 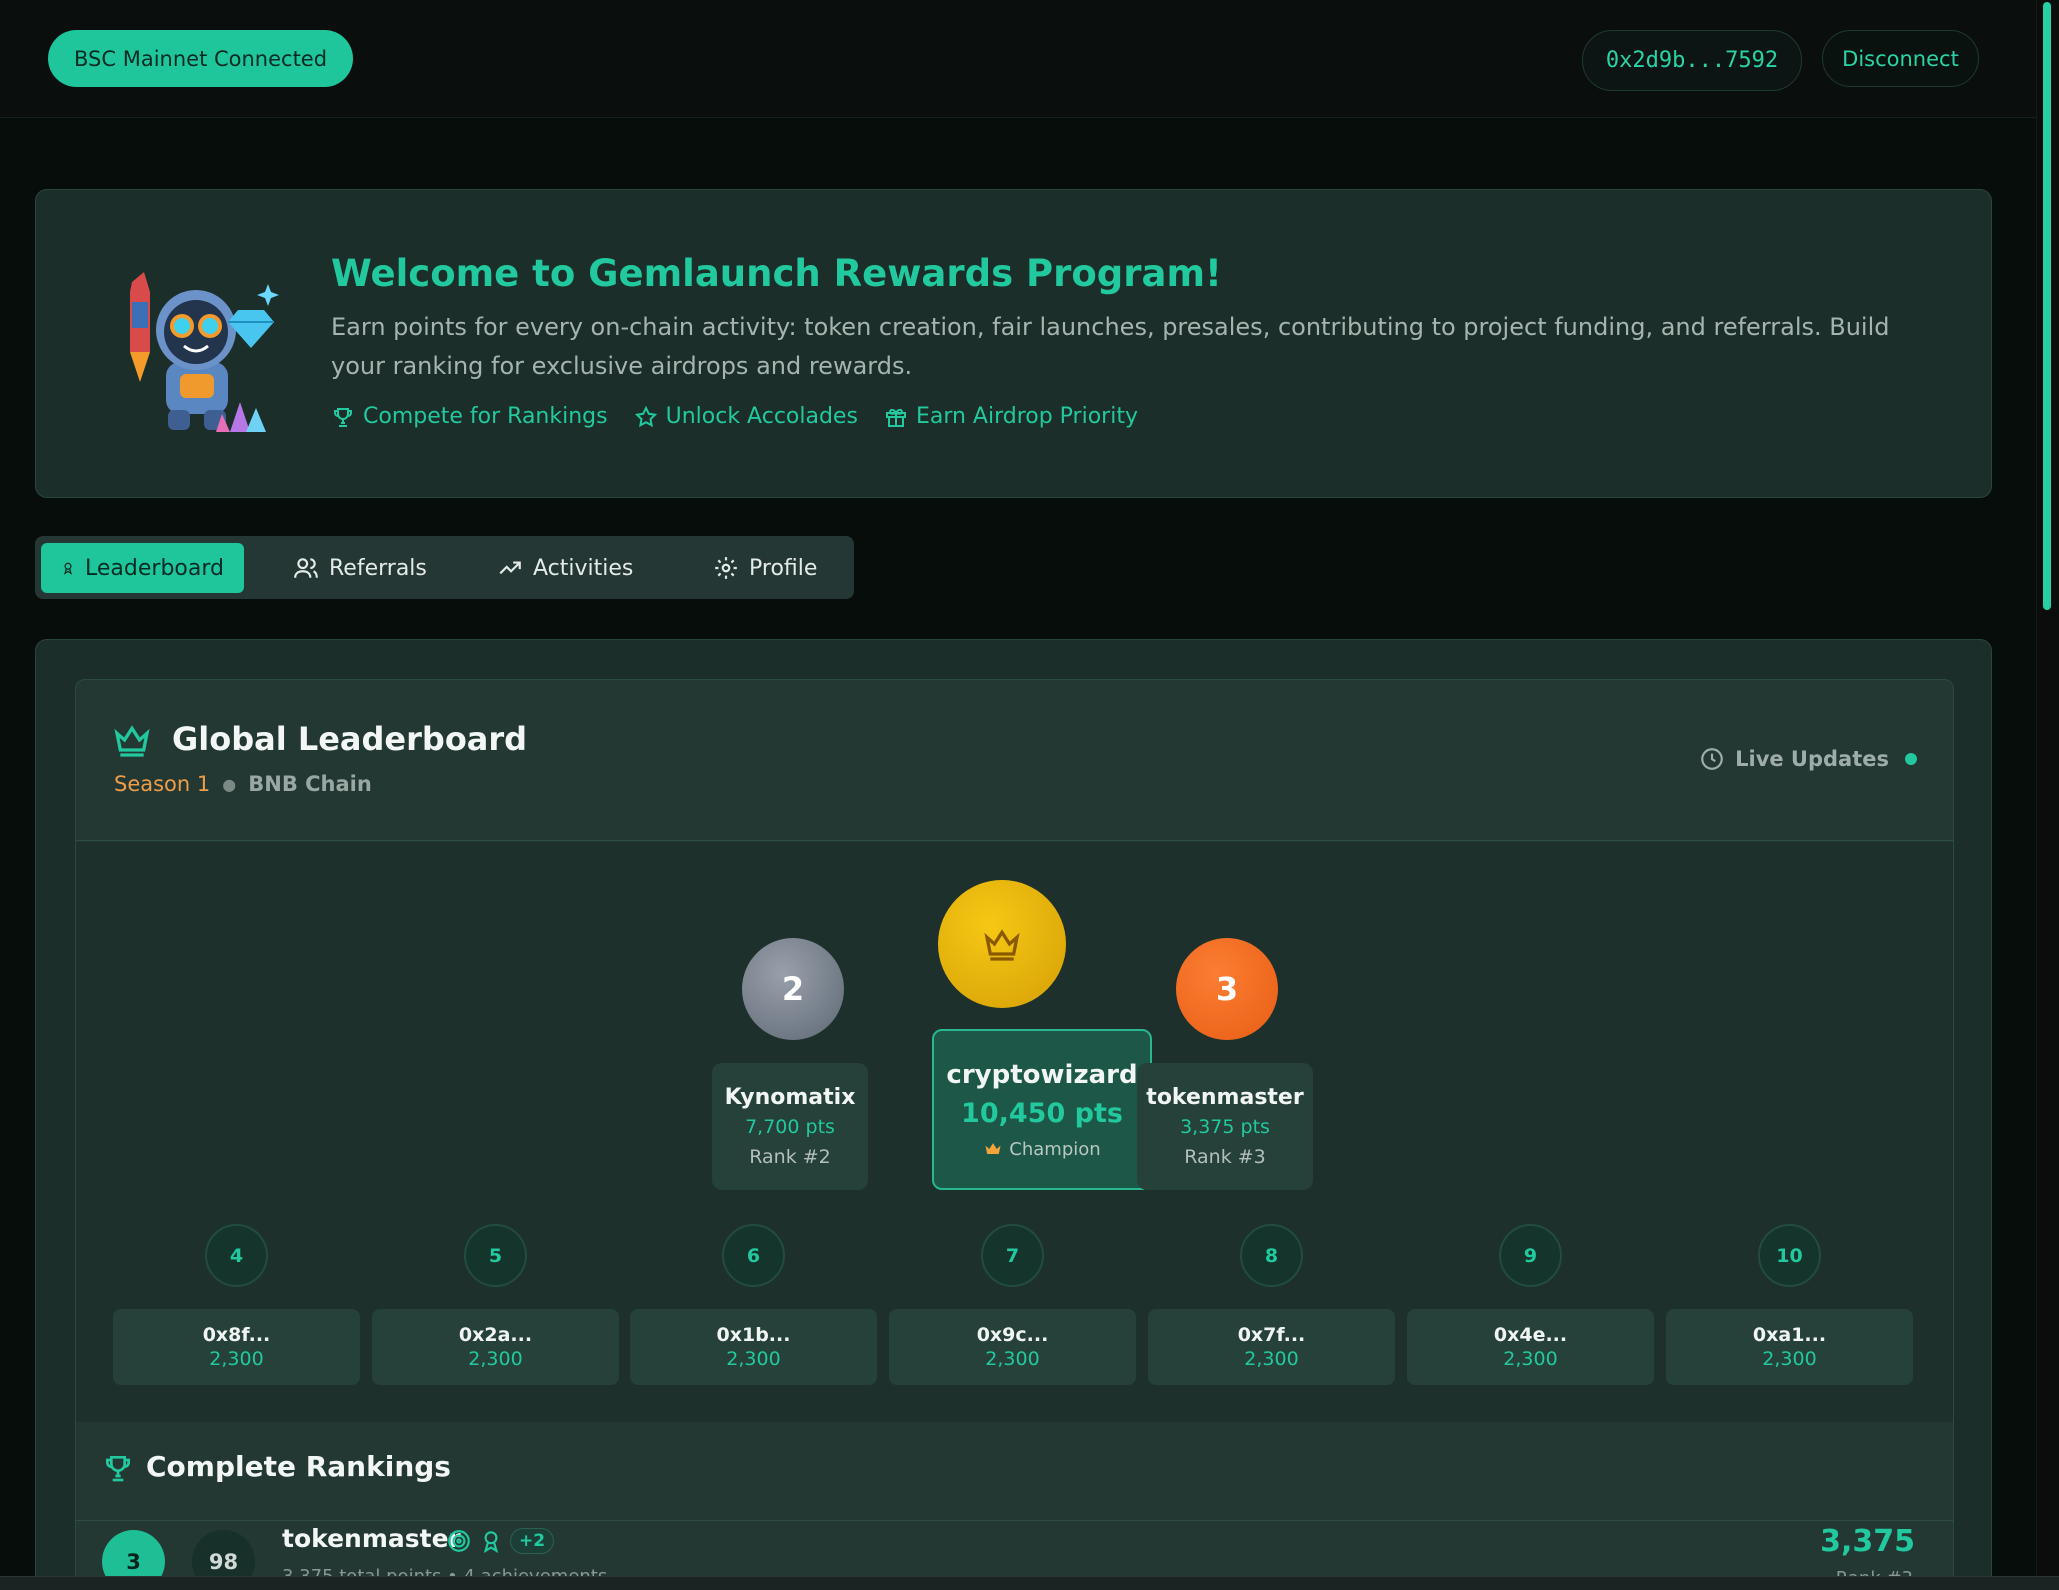 What do you see at coordinates (1692, 60) in the screenshot?
I see `wallet-address-button: 0x2d9b...7592` at bounding box center [1692, 60].